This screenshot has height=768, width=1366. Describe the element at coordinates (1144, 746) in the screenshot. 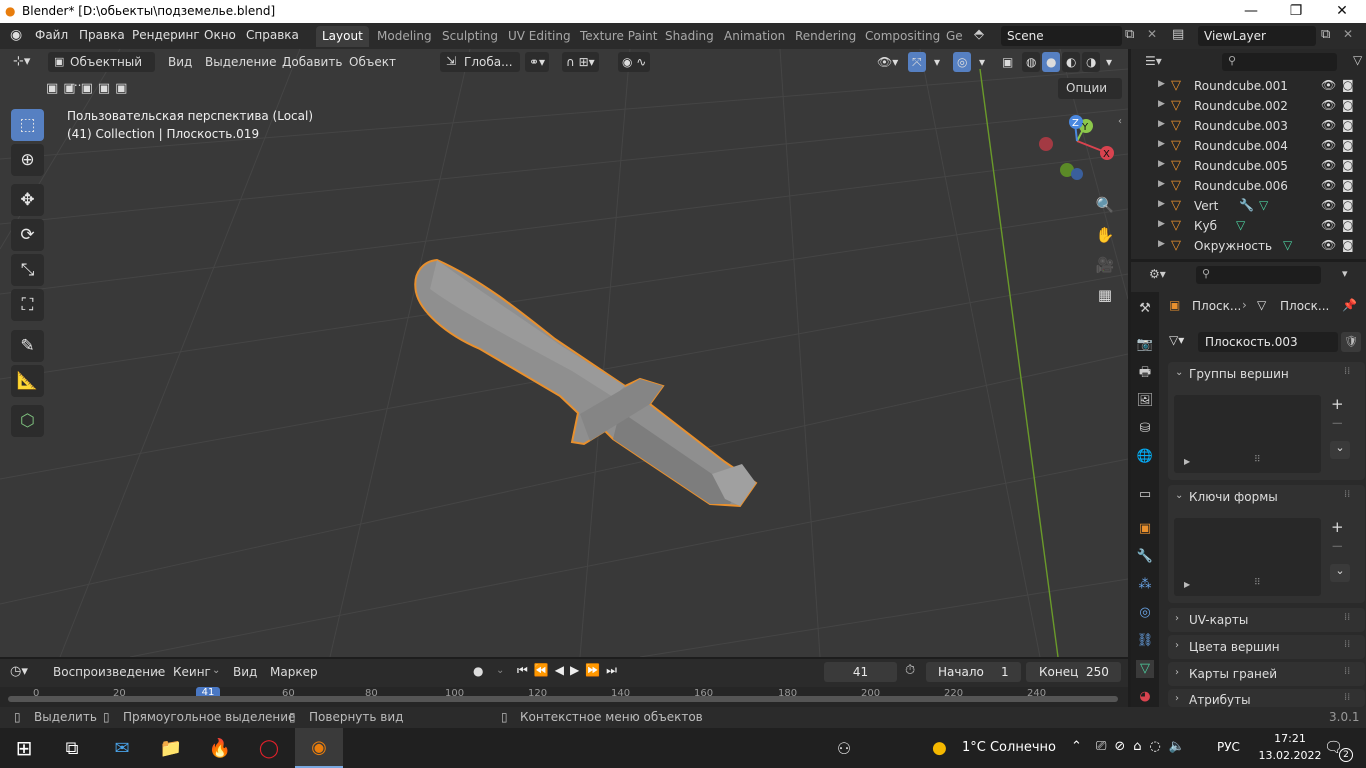

I see `tray-icons: ⎚⊘⌂◌🔈` at that location.